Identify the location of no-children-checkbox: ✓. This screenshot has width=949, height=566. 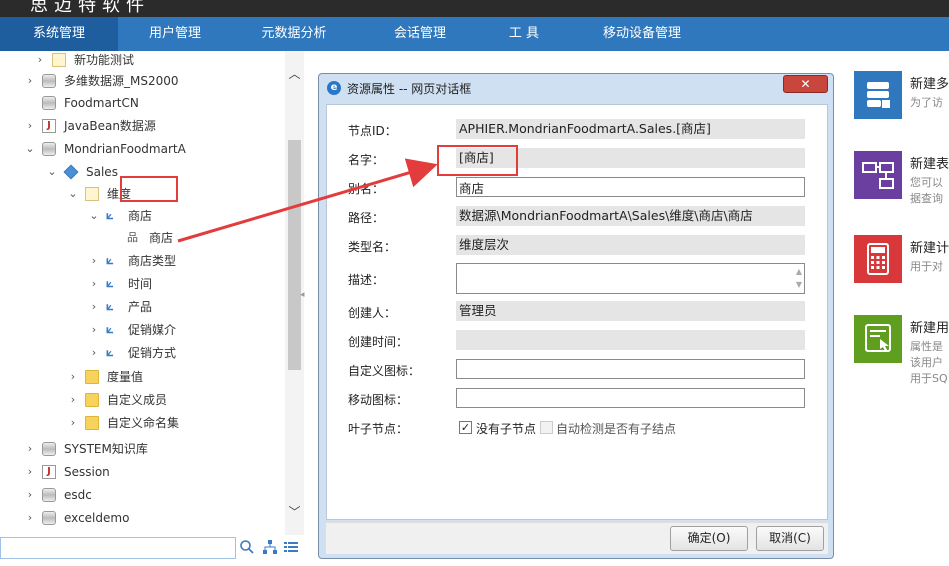
(465, 427).